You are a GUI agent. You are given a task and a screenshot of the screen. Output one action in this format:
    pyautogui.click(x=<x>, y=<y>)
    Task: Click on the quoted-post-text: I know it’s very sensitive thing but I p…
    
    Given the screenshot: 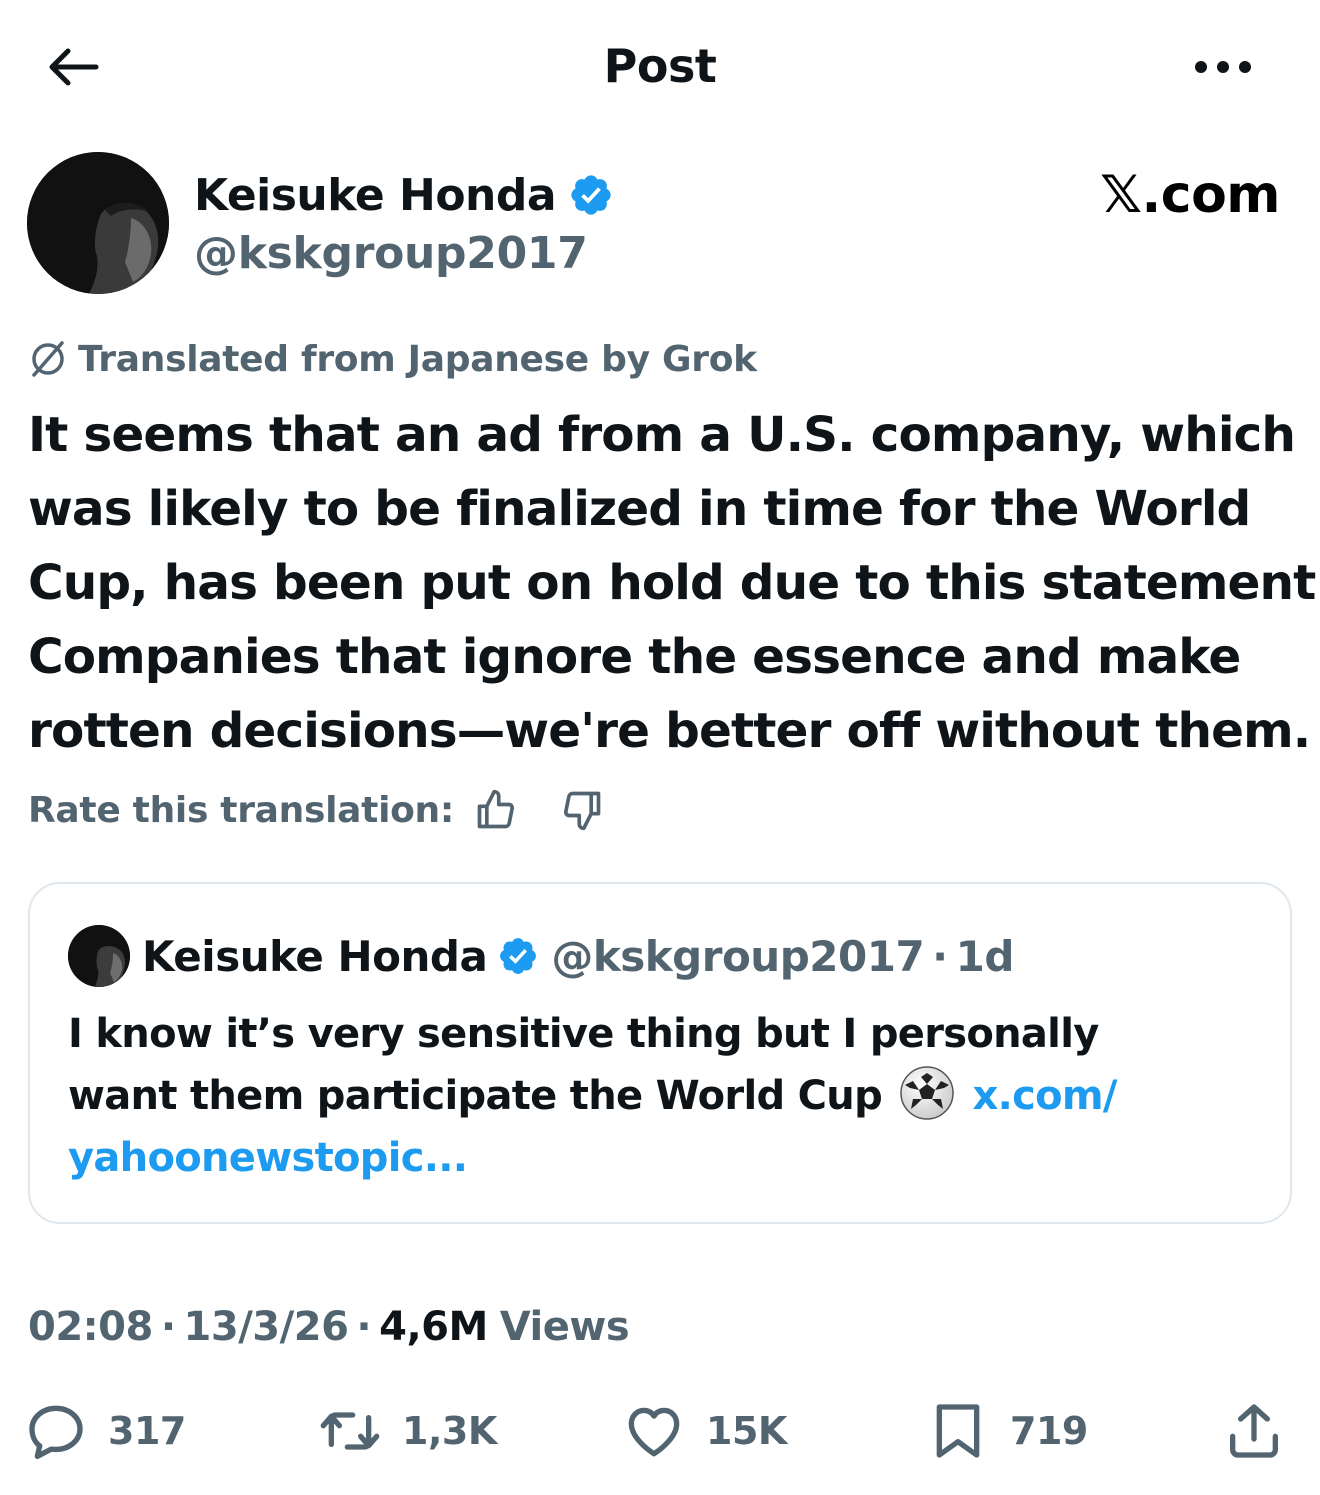 What is the action you would take?
    pyautogui.click(x=658, y=1096)
    